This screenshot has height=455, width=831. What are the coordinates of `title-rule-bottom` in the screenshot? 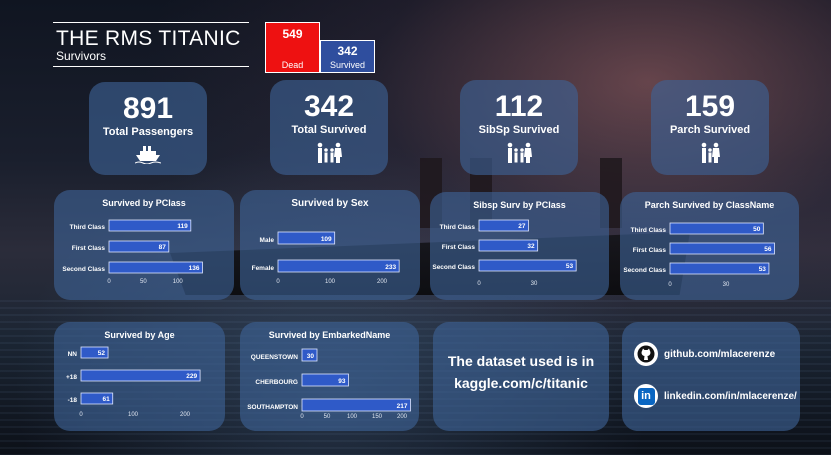 It's located at (151, 66).